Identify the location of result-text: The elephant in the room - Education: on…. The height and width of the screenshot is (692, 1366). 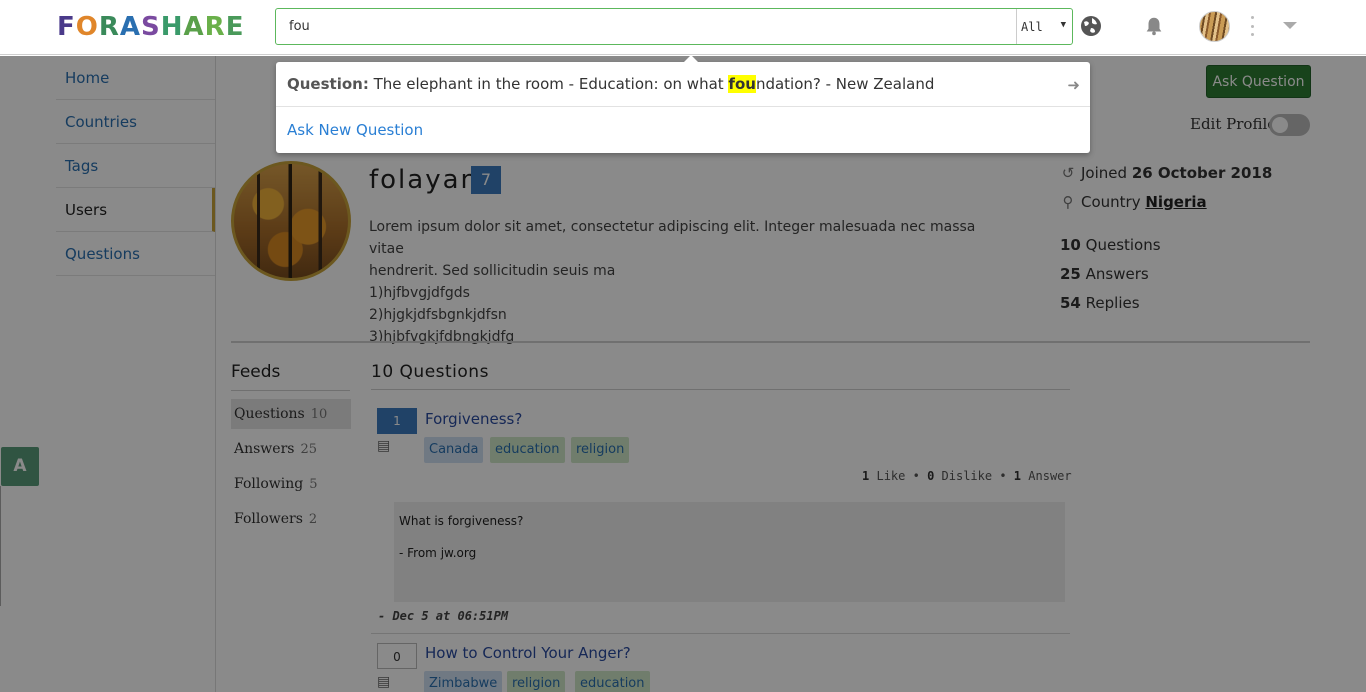
(548, 84).